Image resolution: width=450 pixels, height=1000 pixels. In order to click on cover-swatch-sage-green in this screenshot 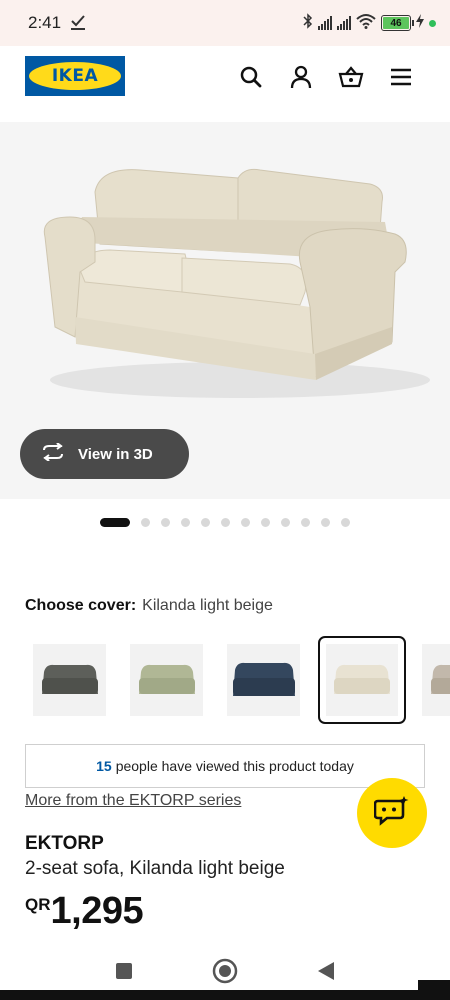, I will do `click(166, 680)`.